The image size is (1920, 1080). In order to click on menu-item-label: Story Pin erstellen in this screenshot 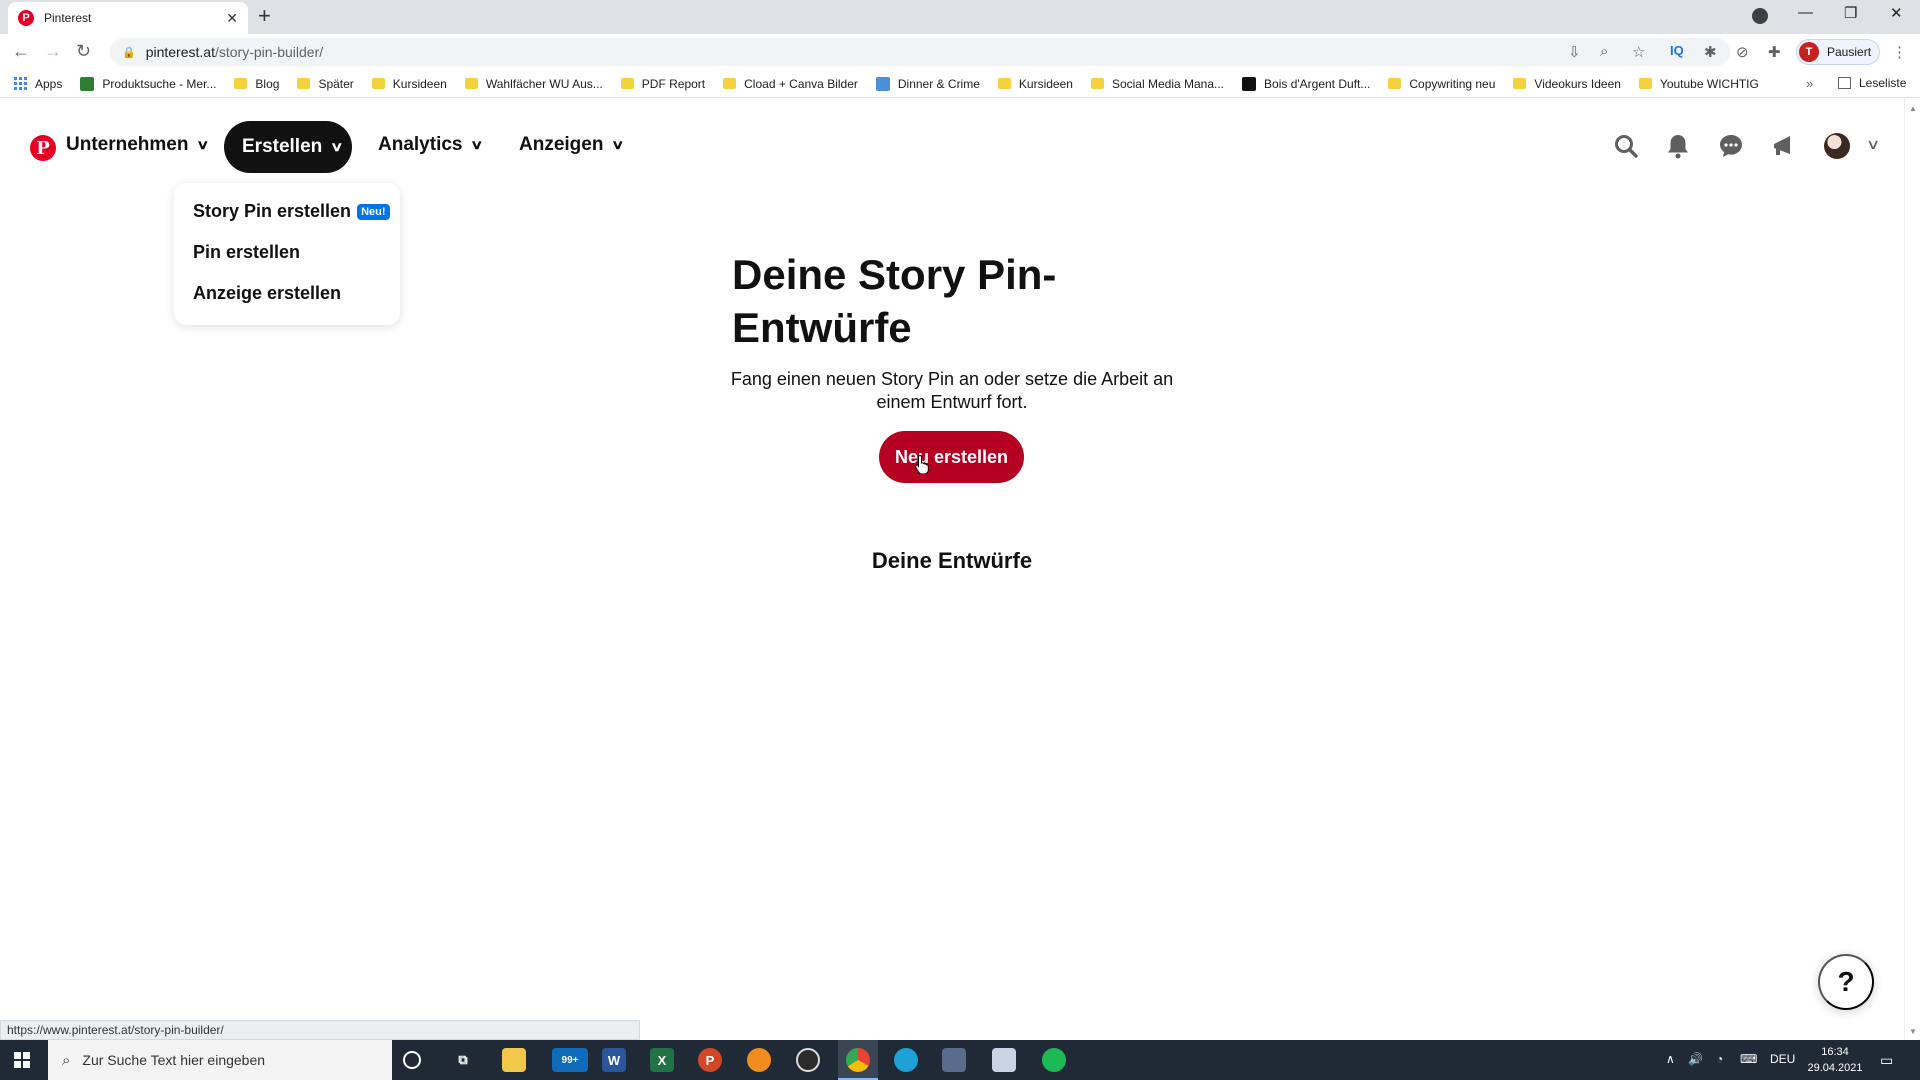, I will do `click(272, 211)`.